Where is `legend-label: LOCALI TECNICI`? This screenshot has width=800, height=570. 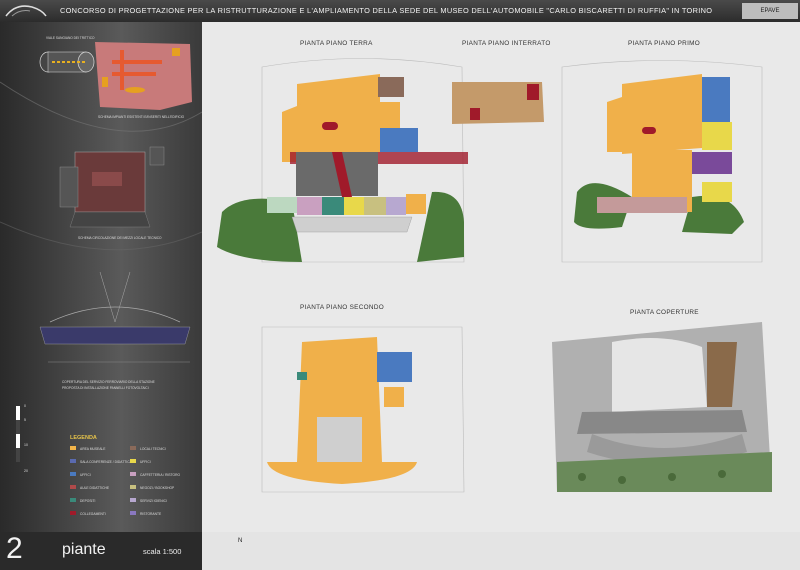 legend-label: LOCALI TECNICI is located at coordinates (153, 448).